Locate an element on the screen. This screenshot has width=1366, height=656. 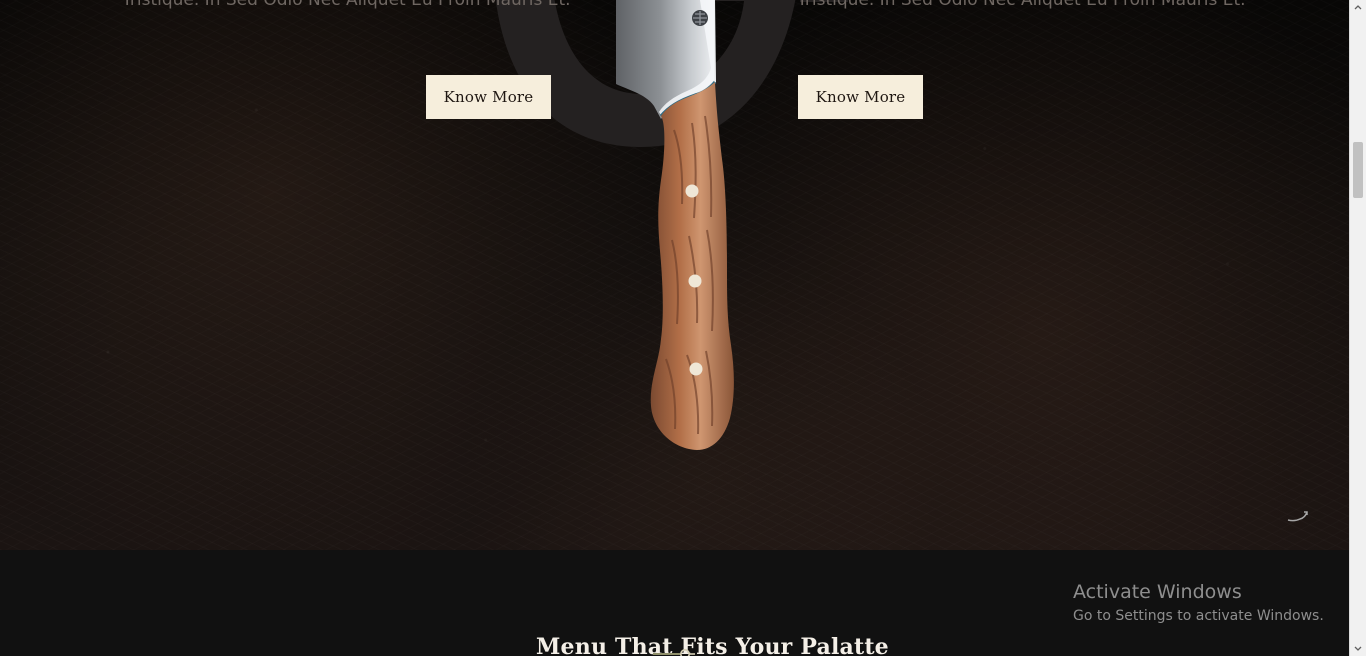
know-more-left-button: Know More is located at coordinates (488, 97).